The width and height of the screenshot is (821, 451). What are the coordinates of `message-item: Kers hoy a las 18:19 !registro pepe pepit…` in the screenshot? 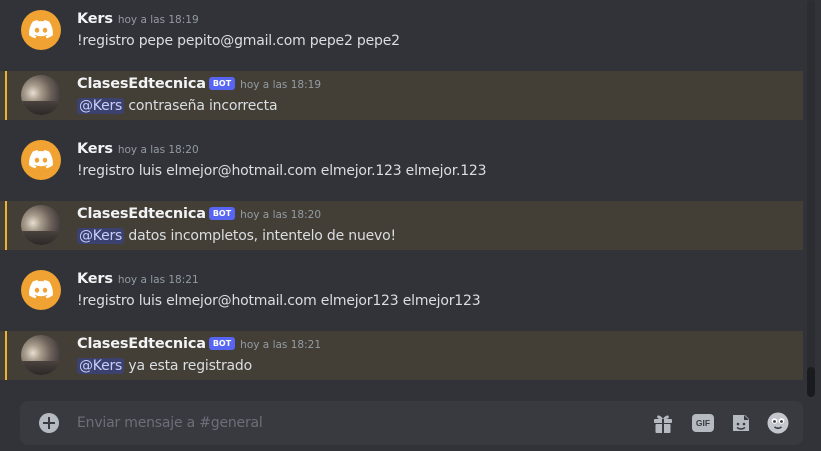 It's located at (401, 30).